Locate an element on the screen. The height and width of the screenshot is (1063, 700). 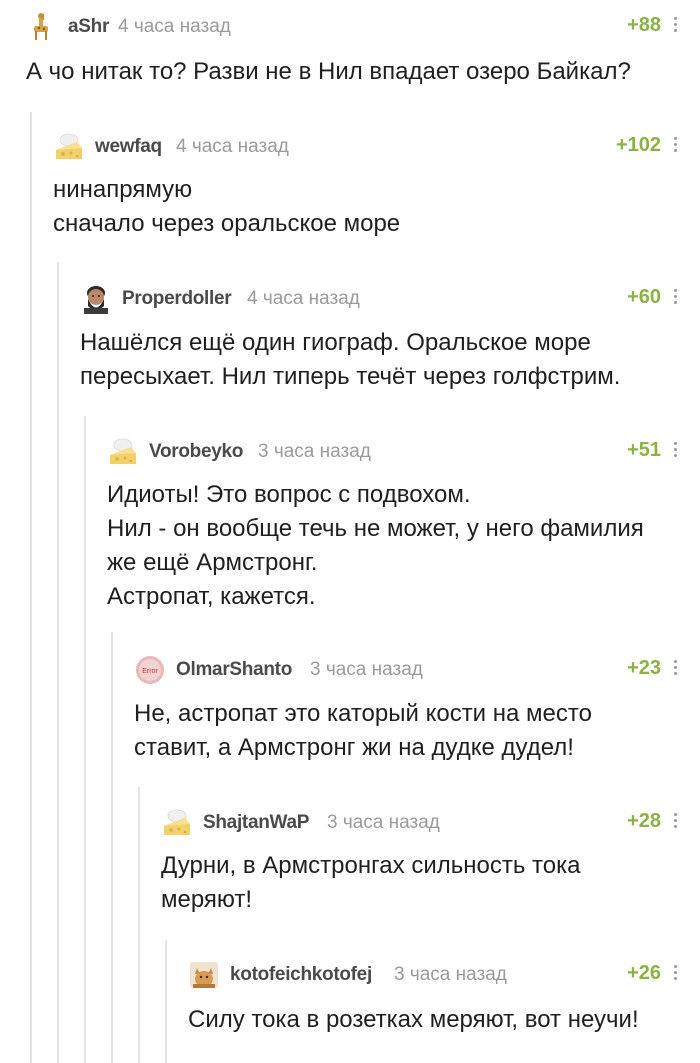
comment-line: Нашёлся ещё один гиограф. Оральское море is located at coordinates (335, 342).